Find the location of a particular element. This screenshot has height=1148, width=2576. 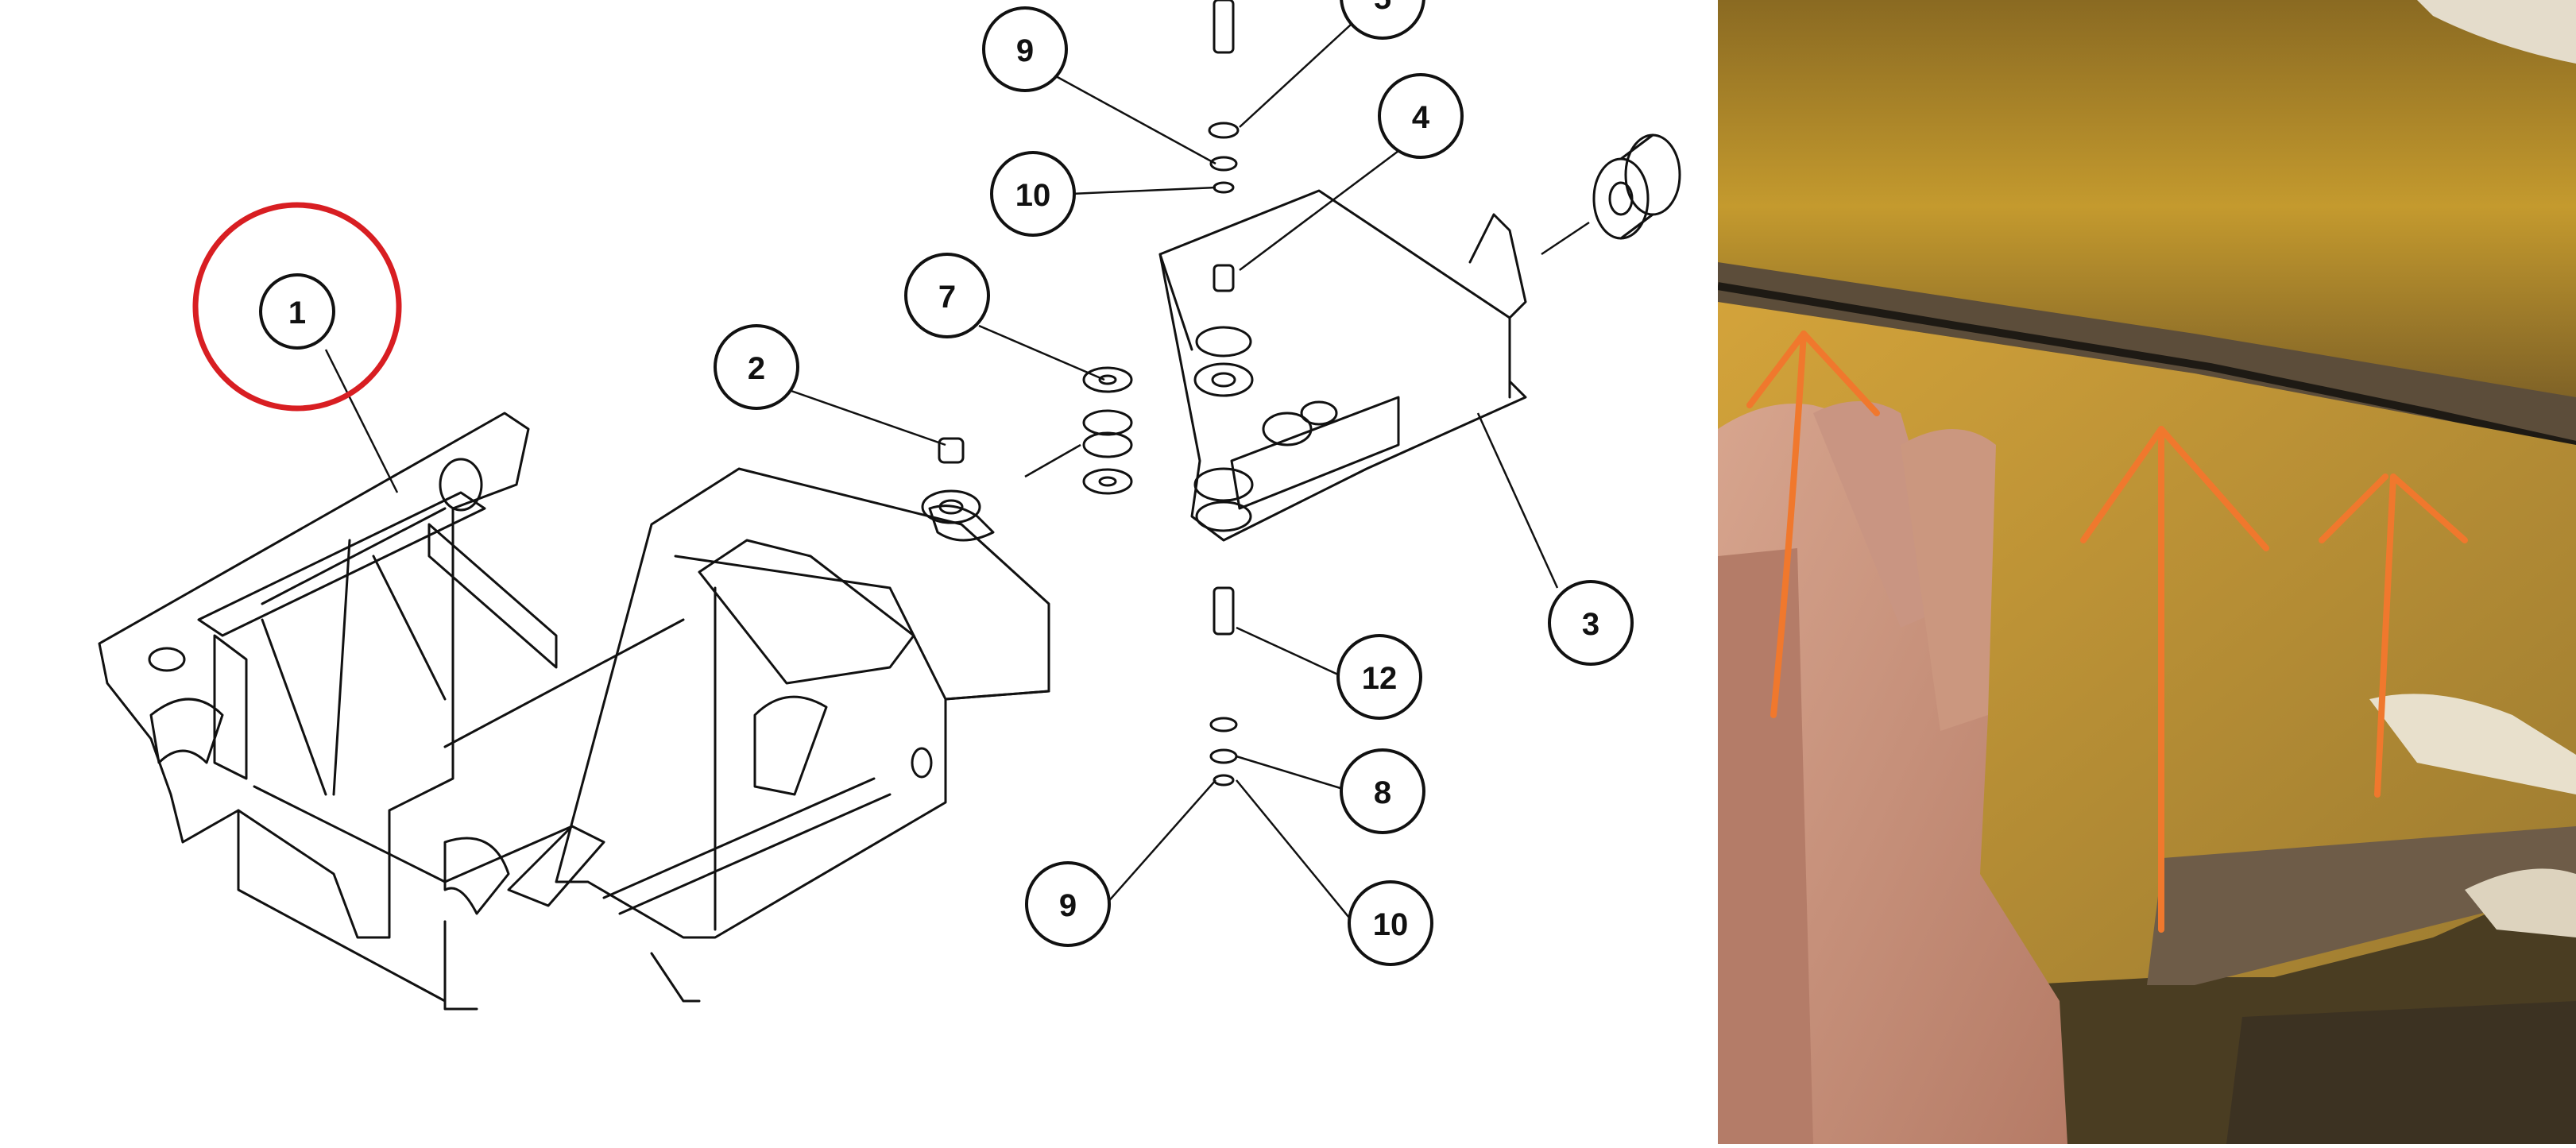

callout-4-label: 4 is located at coordinates (1421, 117).